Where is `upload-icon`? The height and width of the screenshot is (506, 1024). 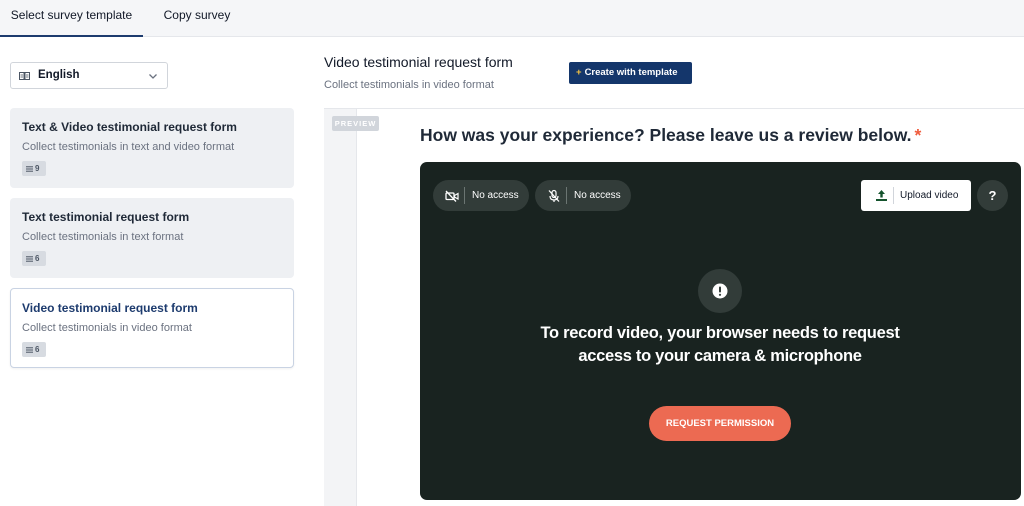 upload-icon is located at coordinates (881, 195).